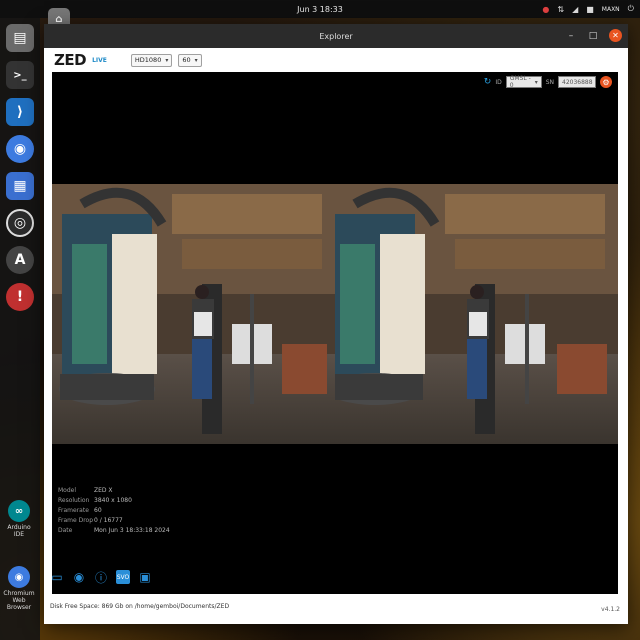 Image resolution: width=640 pixels, height=640 pixels. Describe the element at coordinates (615, 35) in the screenshot. I see `close-button: ✕` at that location.